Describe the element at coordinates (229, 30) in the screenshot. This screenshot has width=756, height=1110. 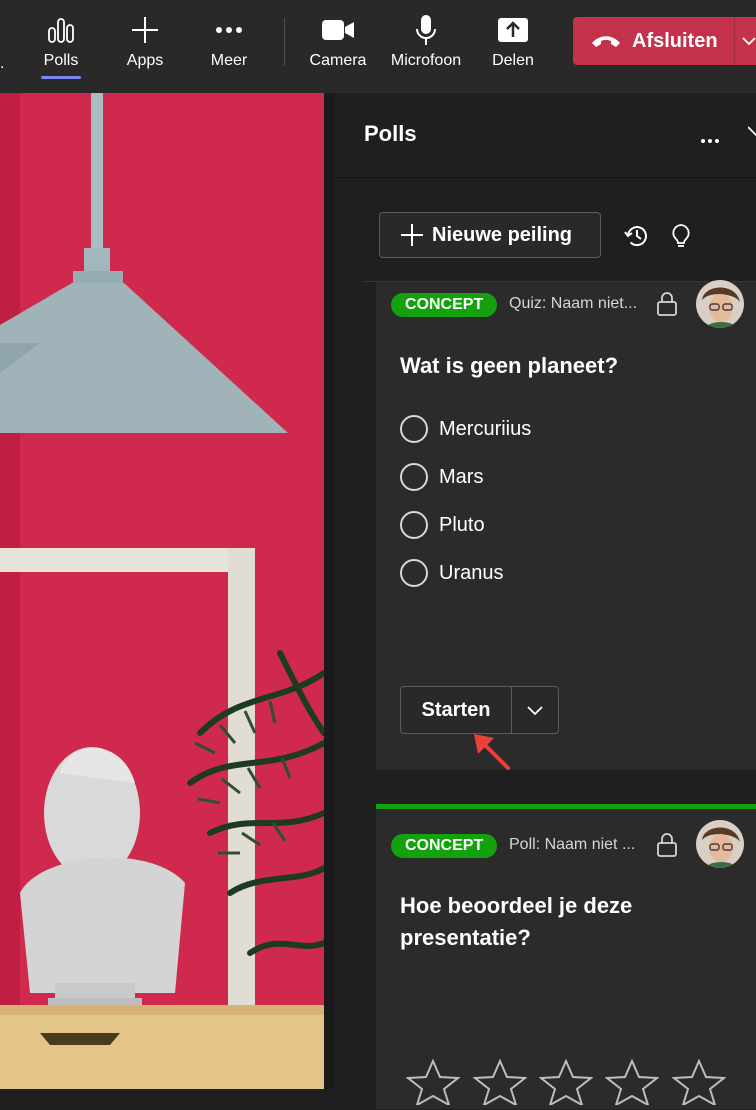
I see `more-icon` at that location.